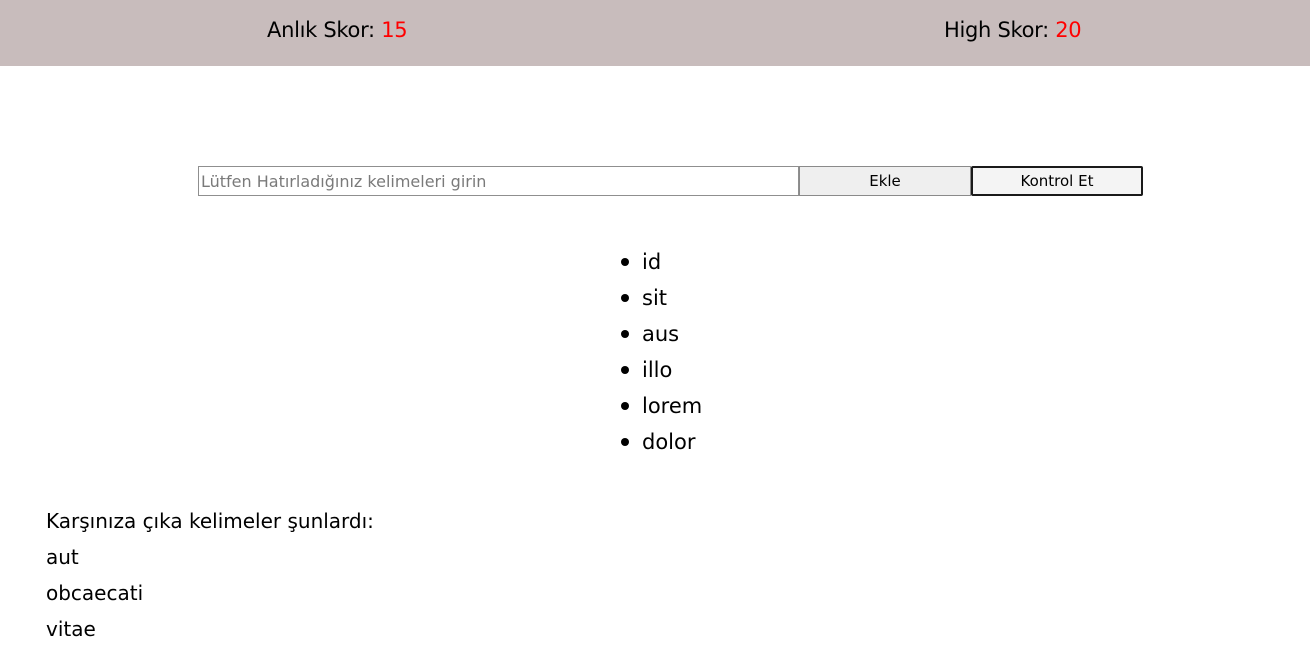  Describe the element at coordinates (1000, 30) in the screenshot. I see `high-score-label: High Skor:` at that location.